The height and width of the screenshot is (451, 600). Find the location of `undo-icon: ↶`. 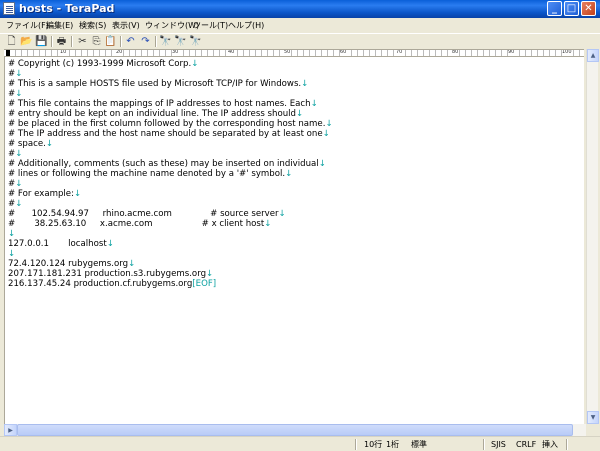

undo-icon: ↶ is located at coordinates (130, 41).